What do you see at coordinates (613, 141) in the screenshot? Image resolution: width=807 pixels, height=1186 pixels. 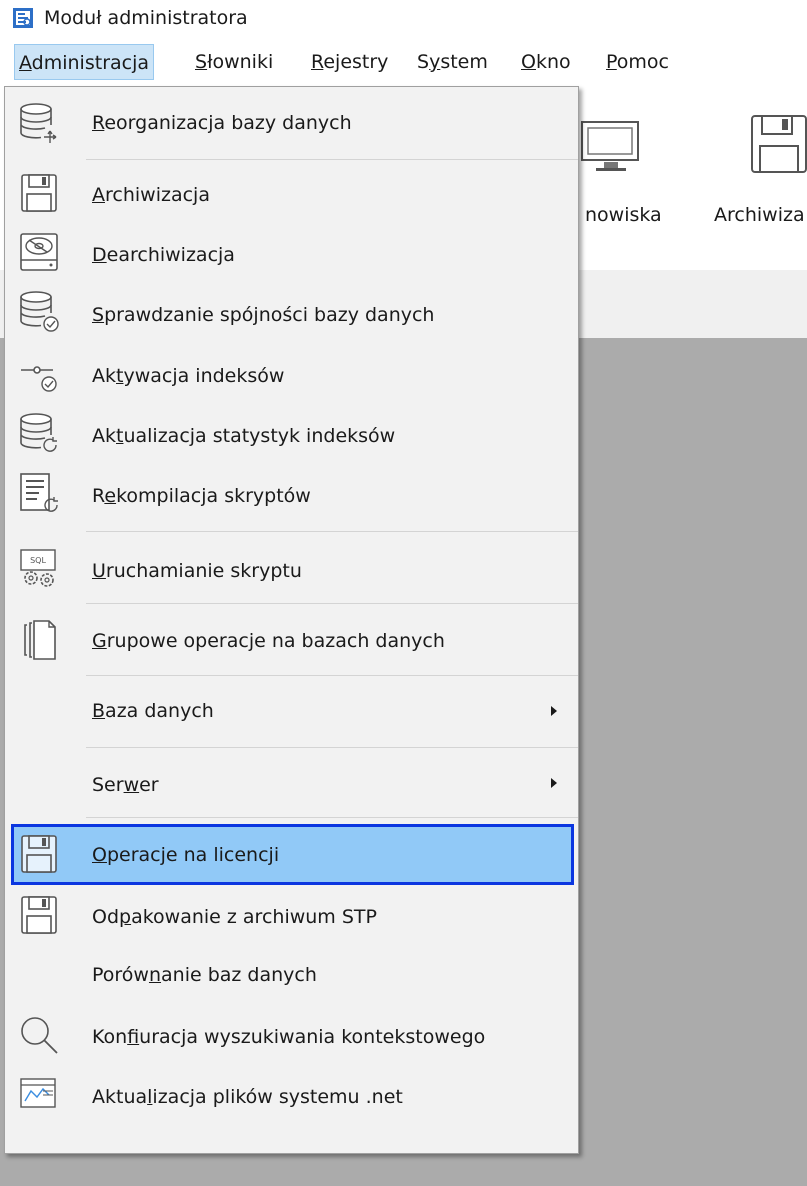 I see `workstation-icon` at bounding box center [613, 141].